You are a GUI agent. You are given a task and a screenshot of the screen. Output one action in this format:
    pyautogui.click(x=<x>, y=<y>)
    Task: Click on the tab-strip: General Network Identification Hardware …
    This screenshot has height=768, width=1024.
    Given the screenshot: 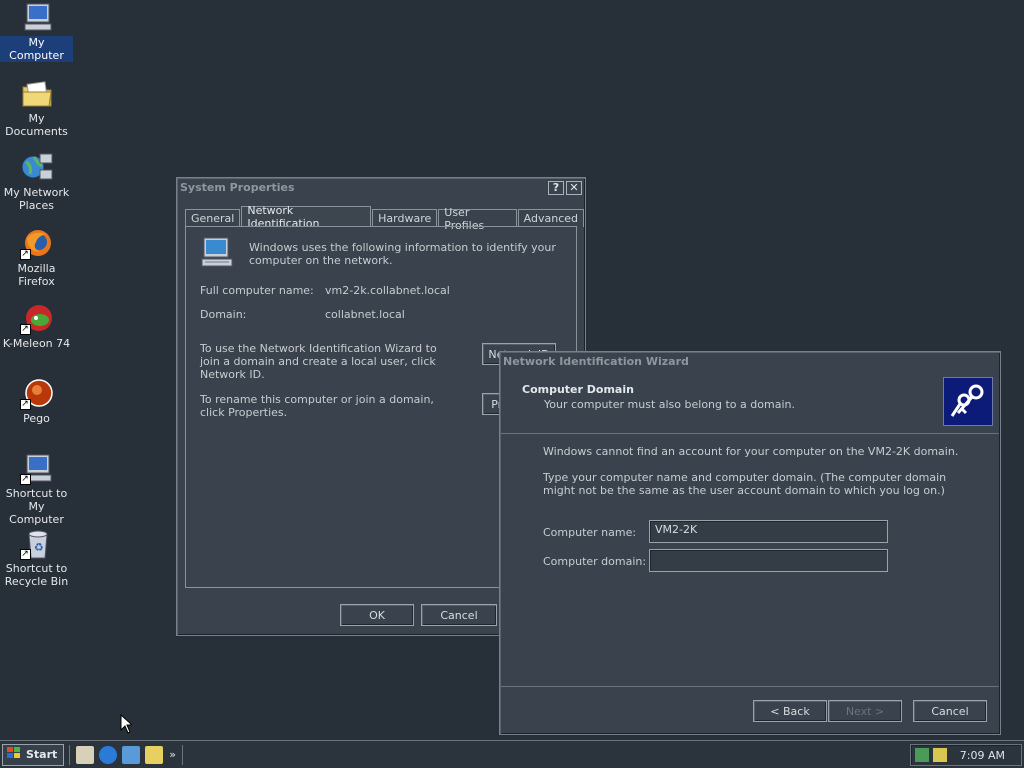 What is the action you would take?
    pyautogui.click(x=385, y=218)
    